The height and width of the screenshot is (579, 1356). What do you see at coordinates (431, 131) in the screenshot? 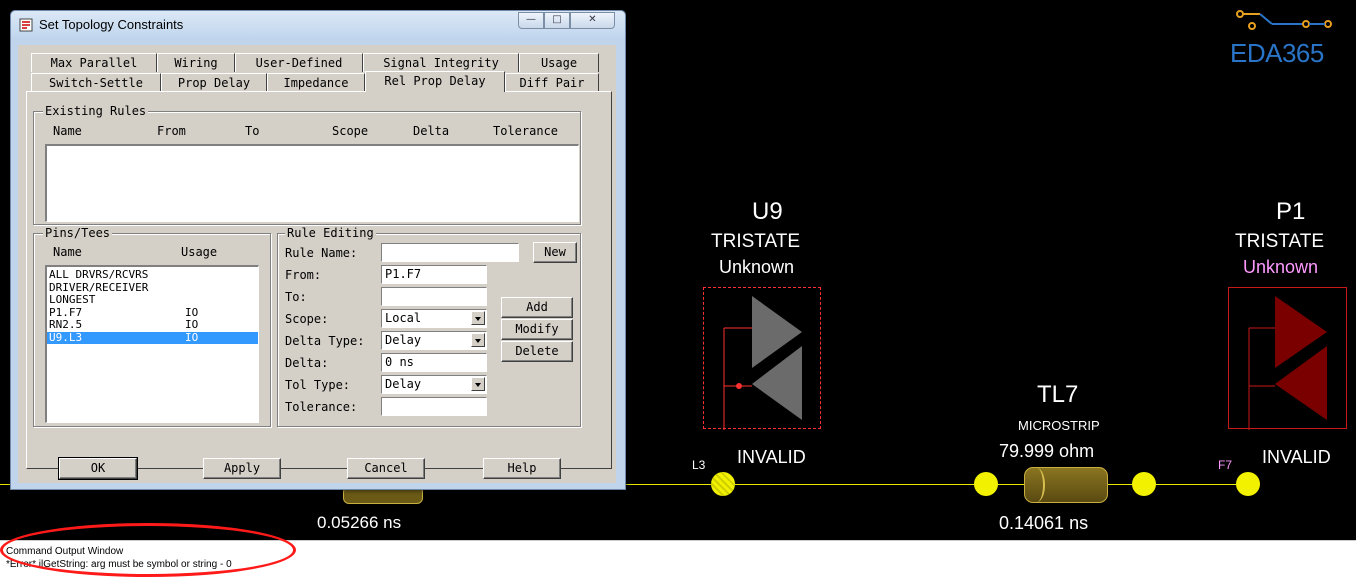
I see `col-delta: Delta` at bounding box center [431, 131].